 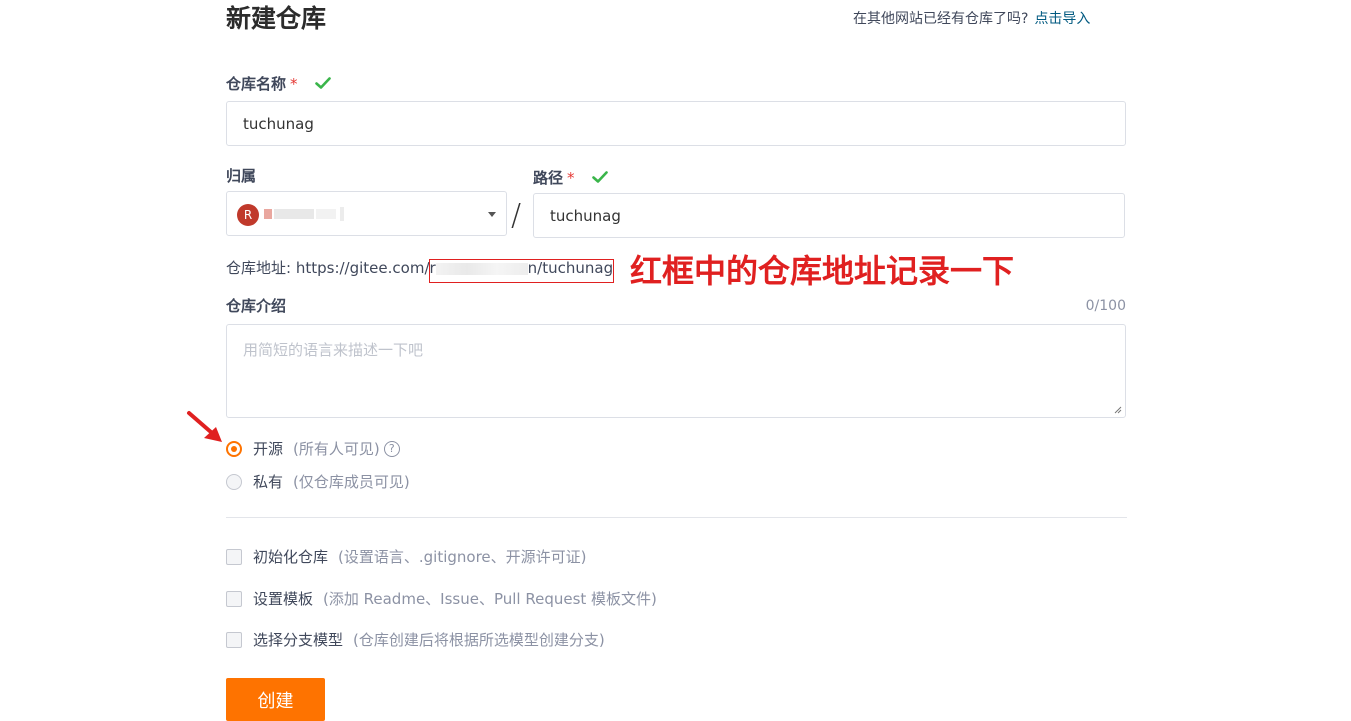 I want to click on create-button: 创建, so click(x=275, y=699).